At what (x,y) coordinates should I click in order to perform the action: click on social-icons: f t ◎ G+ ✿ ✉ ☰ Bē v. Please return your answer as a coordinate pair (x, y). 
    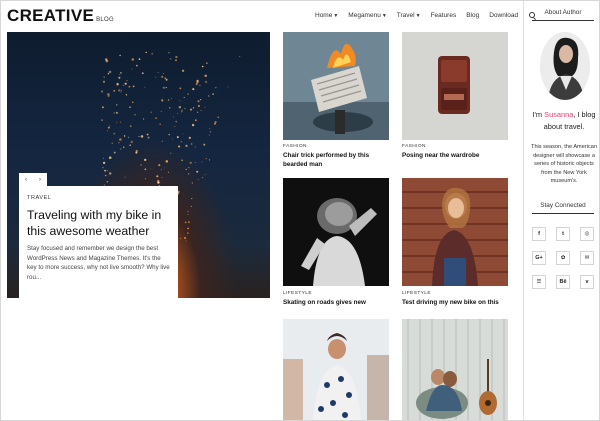
    Looking at the image, I should click on (563, 258).